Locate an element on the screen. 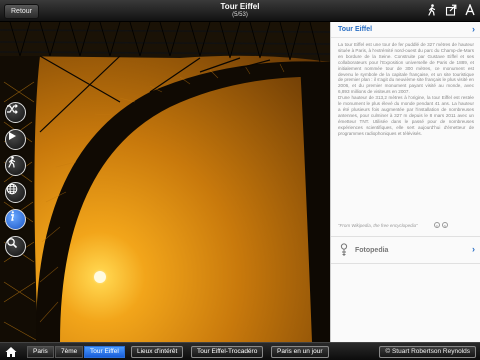  breadcrumb-tour-eiffel: Tour Eiffel is located at coordinates (104, 352).